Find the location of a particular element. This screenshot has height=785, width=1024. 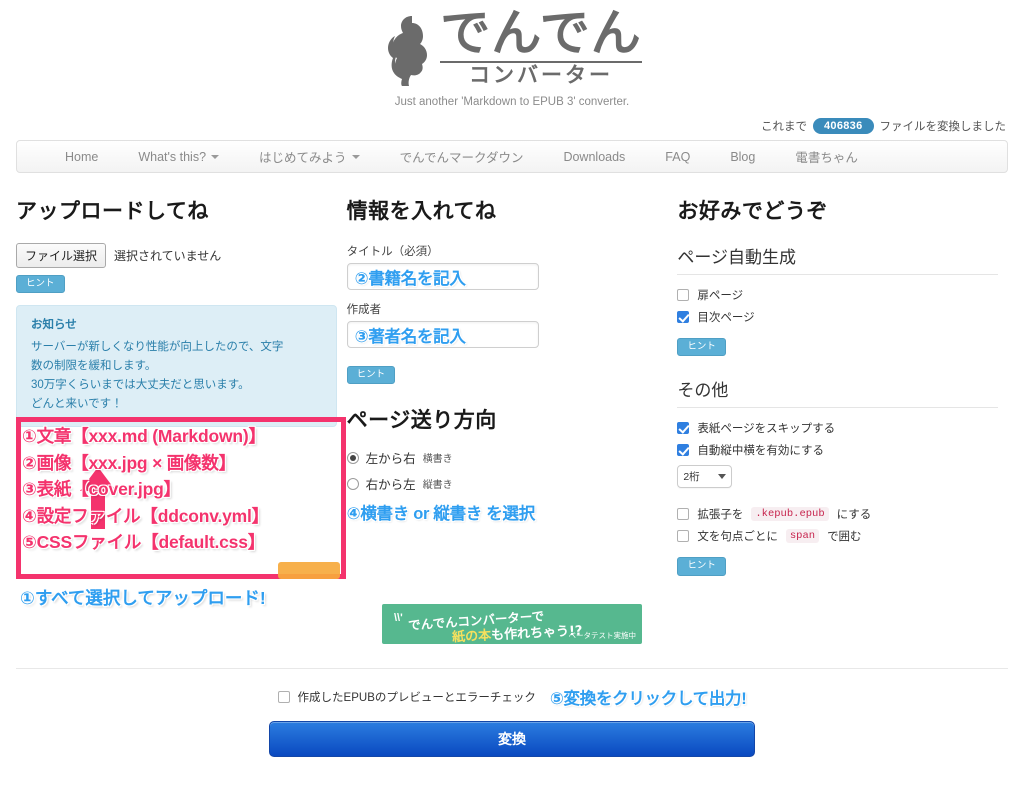

title-input-annotation: ②書籍名を記入 is located at coordinates (410, 278).